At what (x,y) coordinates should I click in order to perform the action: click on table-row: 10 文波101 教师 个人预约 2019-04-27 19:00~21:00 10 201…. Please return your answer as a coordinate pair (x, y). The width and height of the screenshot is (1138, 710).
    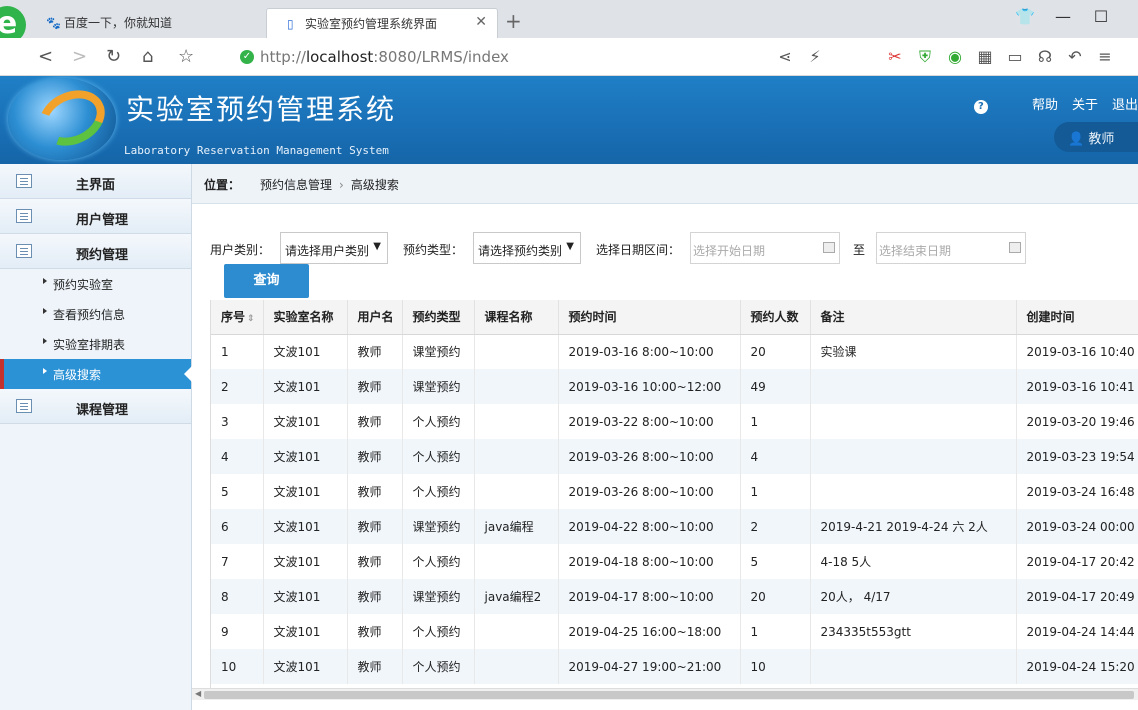
    Looking at the image, I should click on (674, 666).